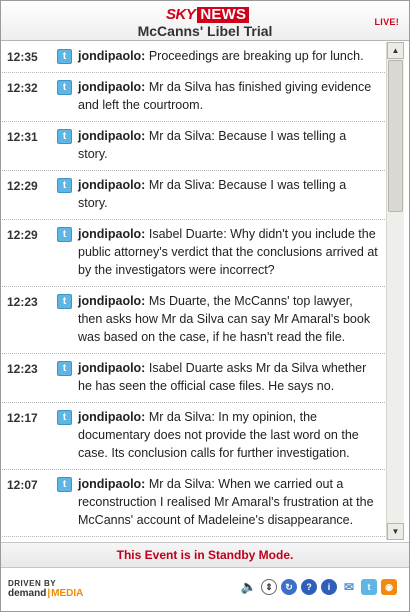  Describe the element at coordinates (223, 15) in the screenshot. I see `logo-news: NEWS` at that location.